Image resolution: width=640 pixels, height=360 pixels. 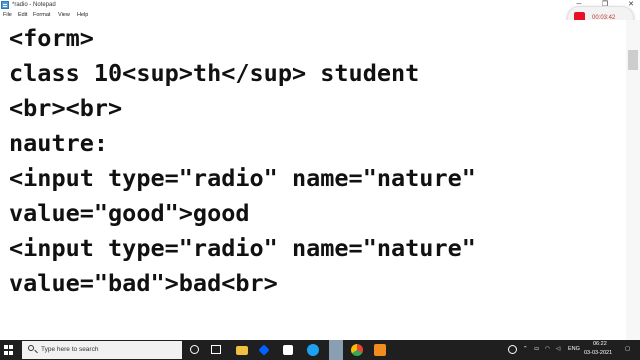 I want to click on clock-time: 06:22, so click(x=600, y=344).